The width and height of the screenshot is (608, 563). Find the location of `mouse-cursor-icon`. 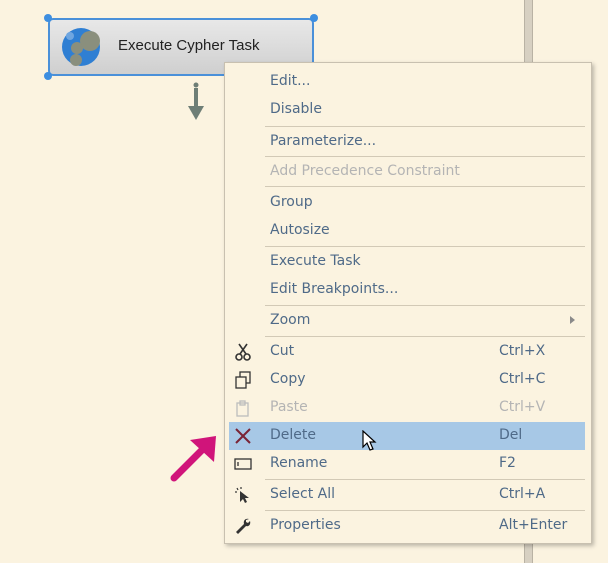

mouse-cursor-icon is located at coordinates (369, 440).